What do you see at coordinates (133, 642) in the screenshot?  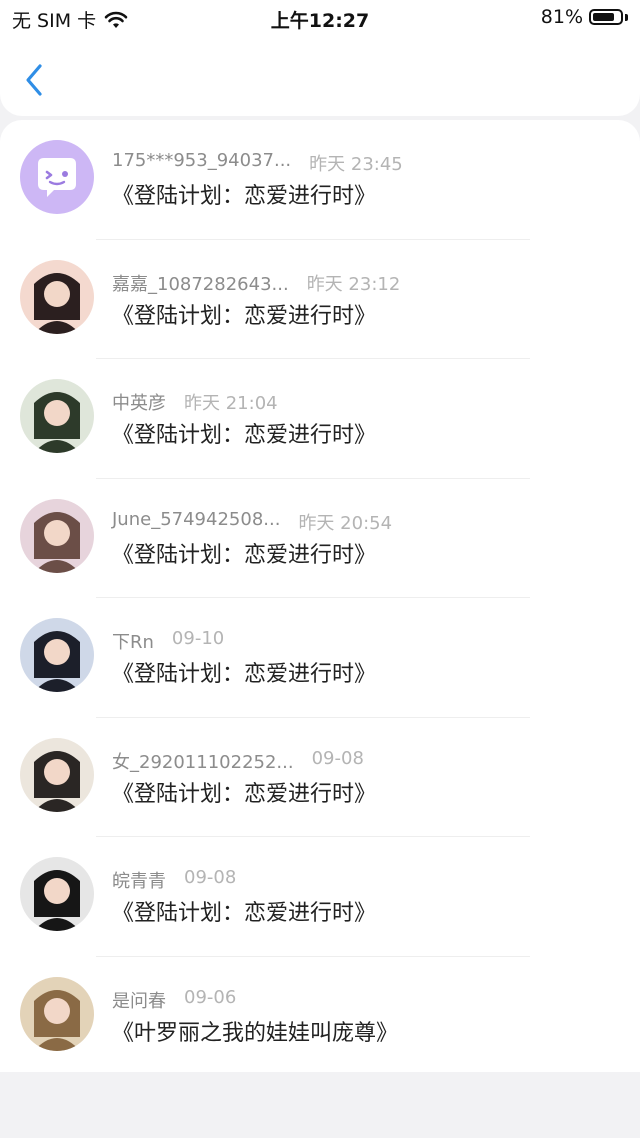 I see `user-name: 下Rn` at bounding box center [133, 642].